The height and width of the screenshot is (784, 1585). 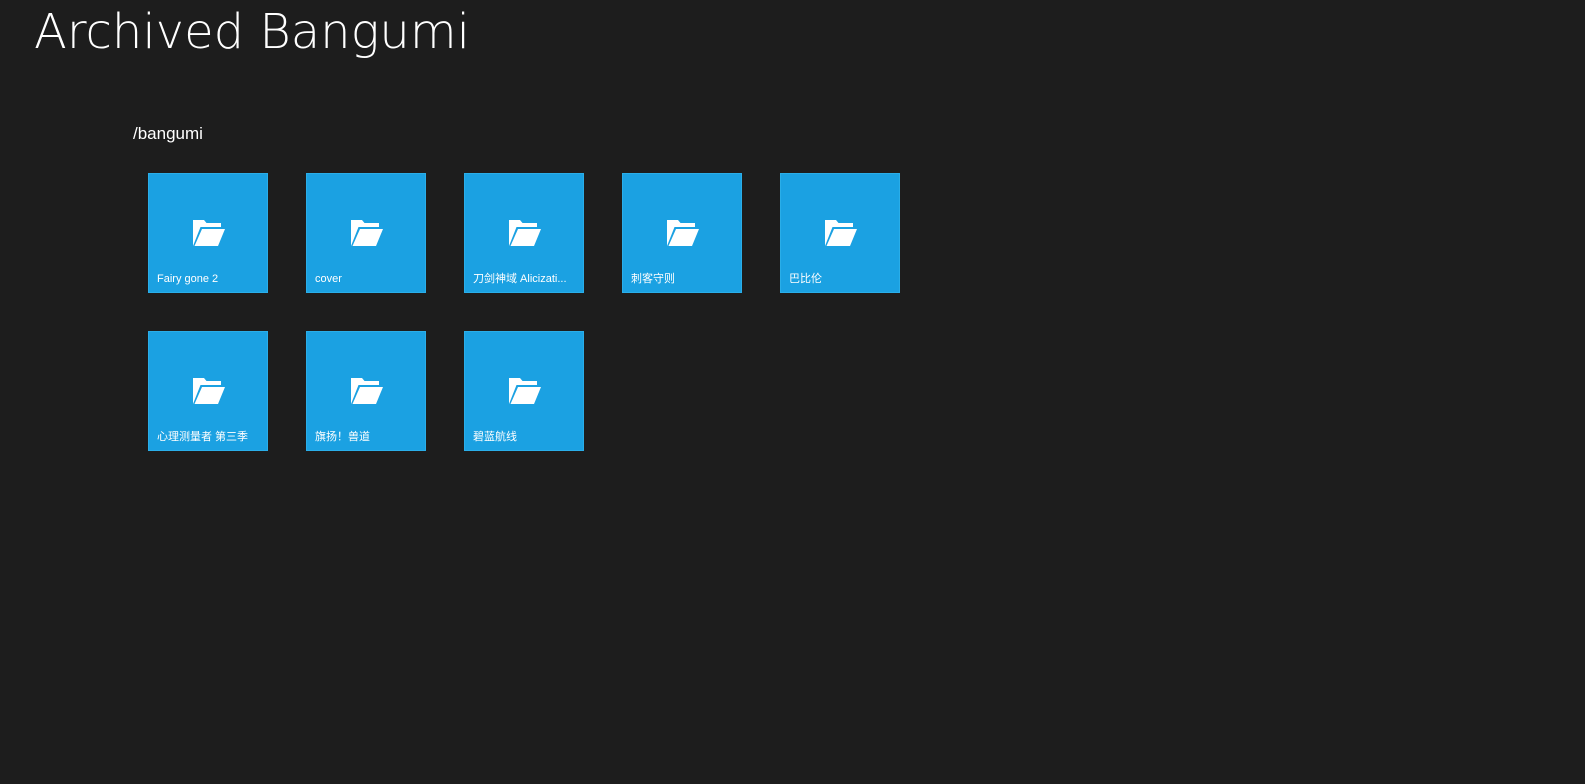 I want to click on folder-label: cover, so click(x=328, y=279).